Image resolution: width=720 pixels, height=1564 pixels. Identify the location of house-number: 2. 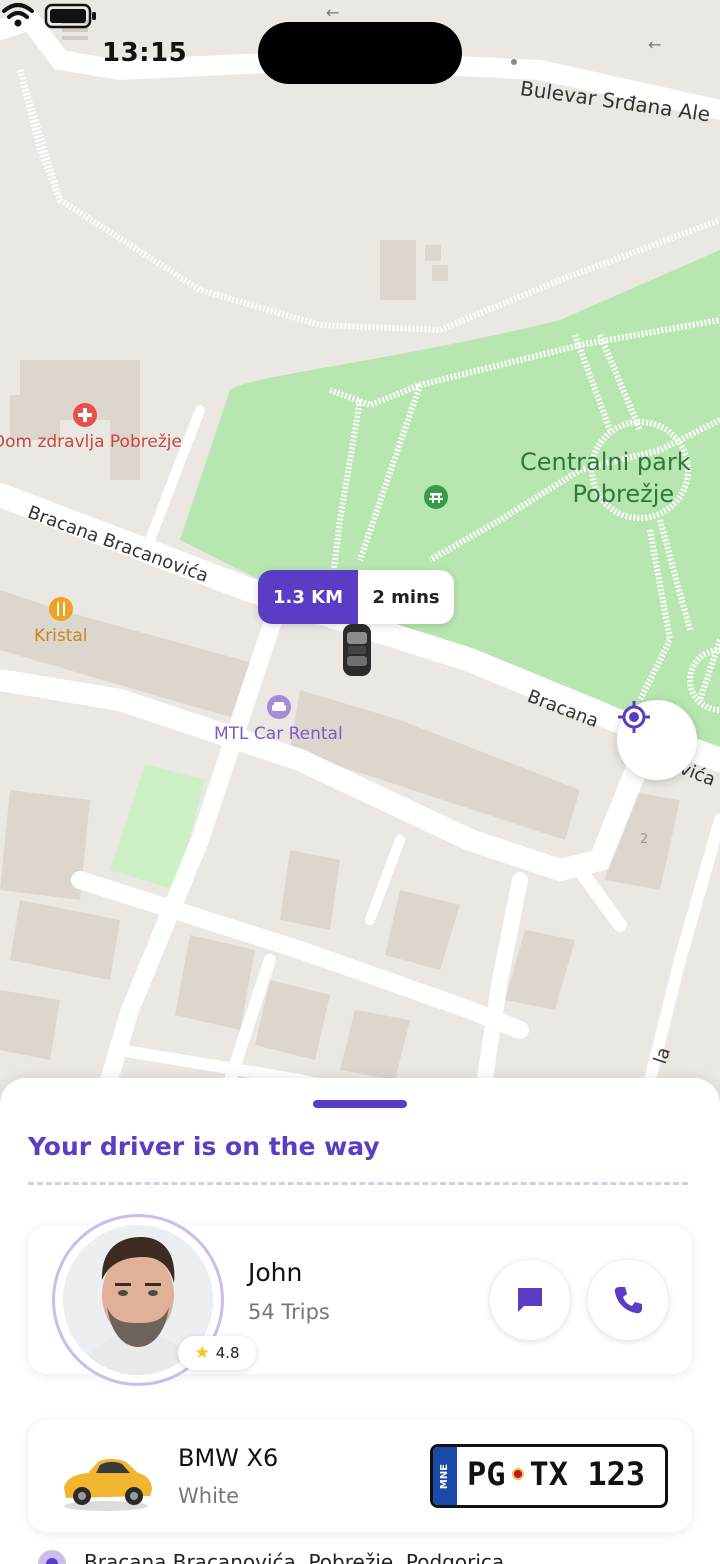
(644, 839).